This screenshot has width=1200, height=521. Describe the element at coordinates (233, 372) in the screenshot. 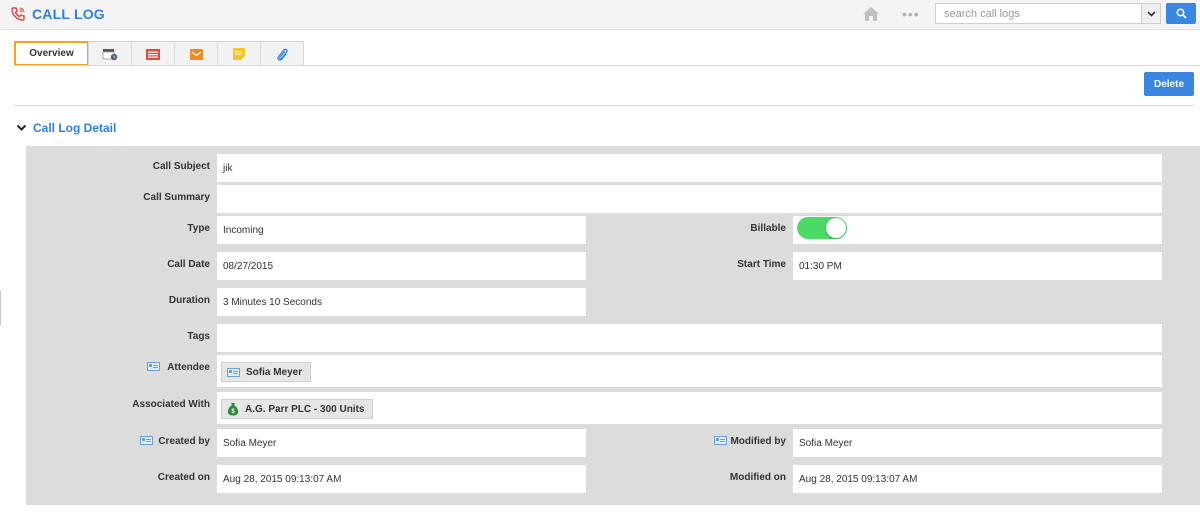

I see `contact-card-icon` at that location.